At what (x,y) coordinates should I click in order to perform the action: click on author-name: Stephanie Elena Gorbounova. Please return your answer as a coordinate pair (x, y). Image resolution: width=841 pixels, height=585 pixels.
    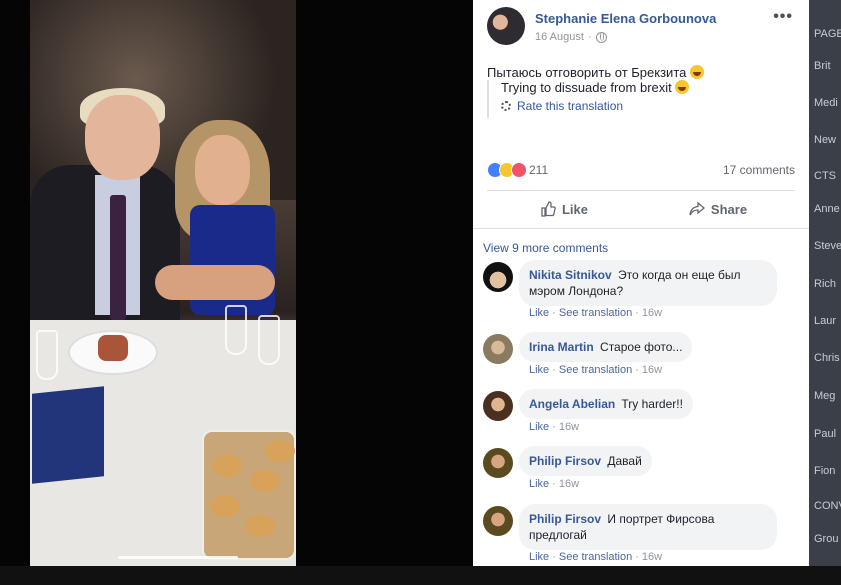
    Looking at the image, I should click on (625, 18).